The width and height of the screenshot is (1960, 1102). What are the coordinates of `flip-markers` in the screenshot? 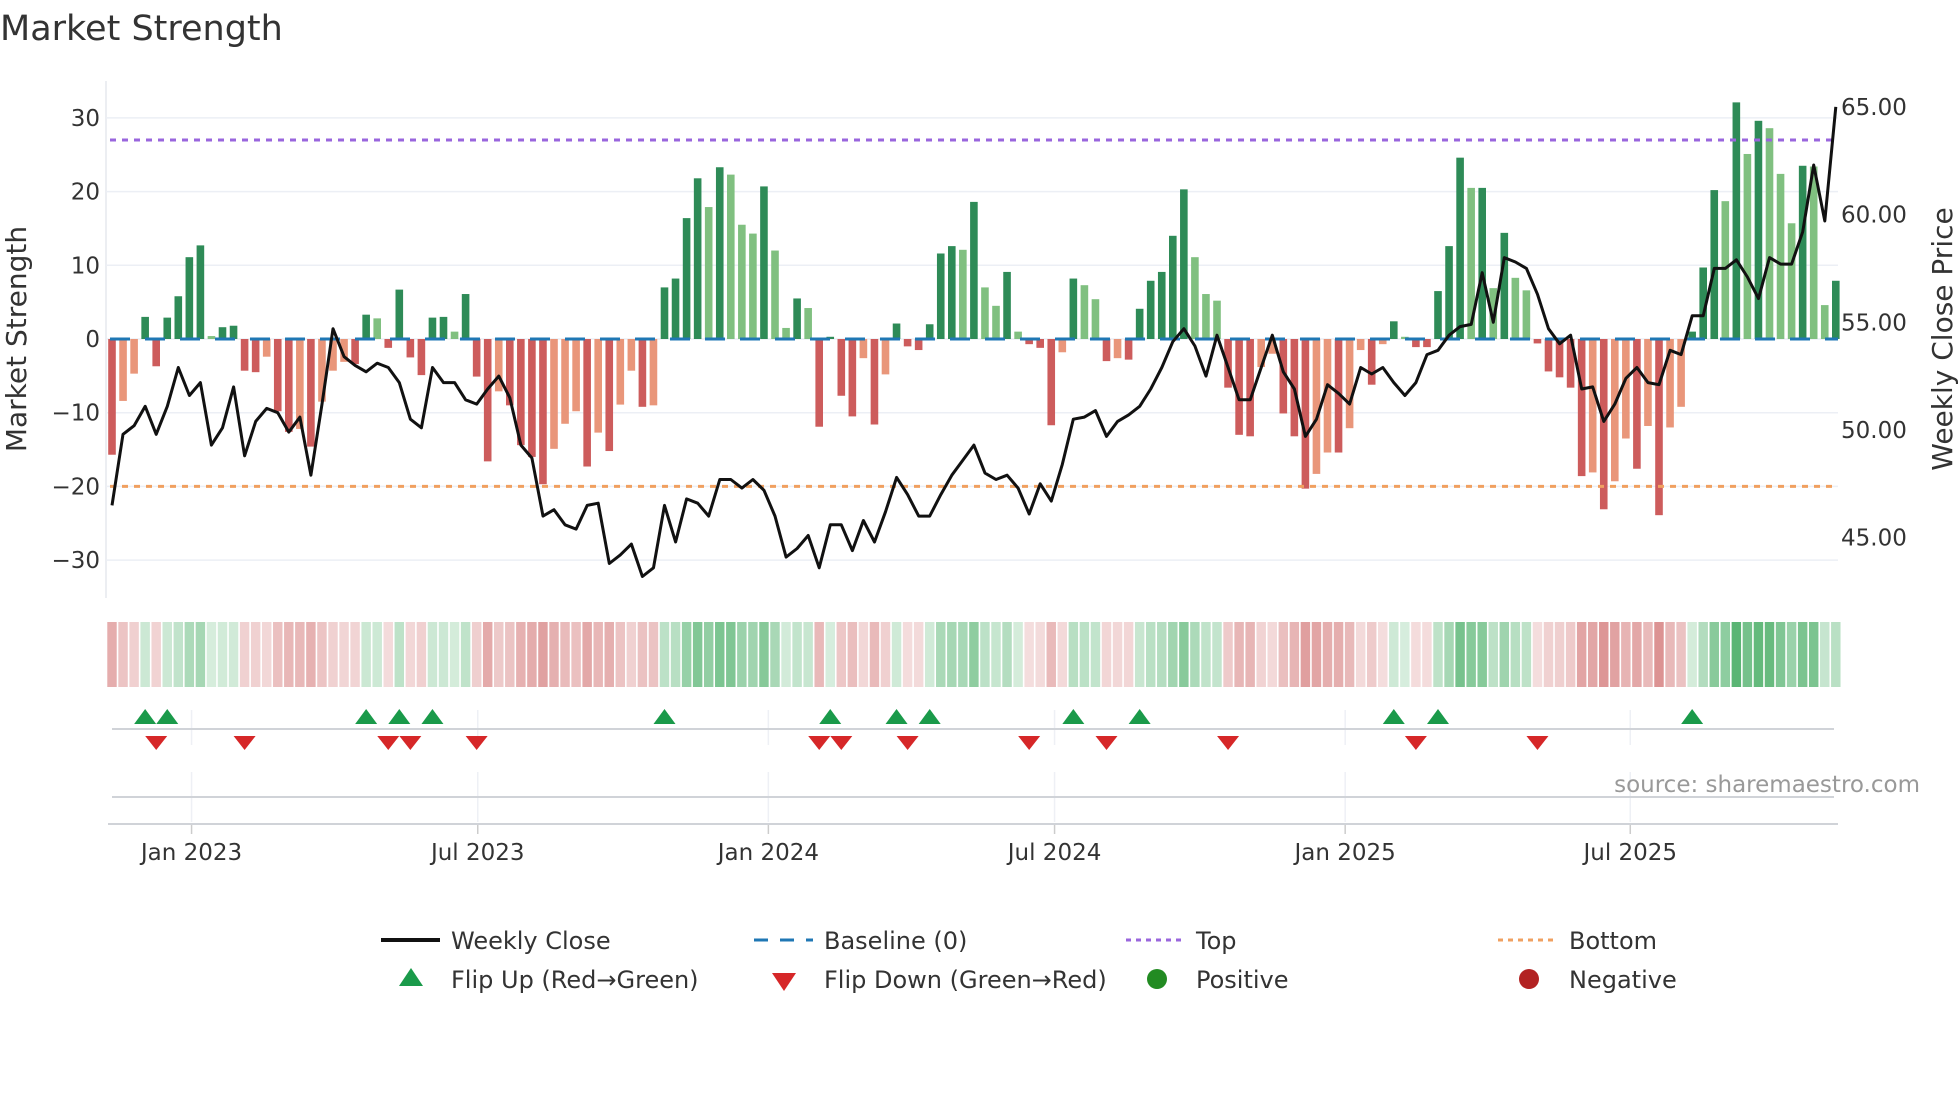 It's located at (973, 767).